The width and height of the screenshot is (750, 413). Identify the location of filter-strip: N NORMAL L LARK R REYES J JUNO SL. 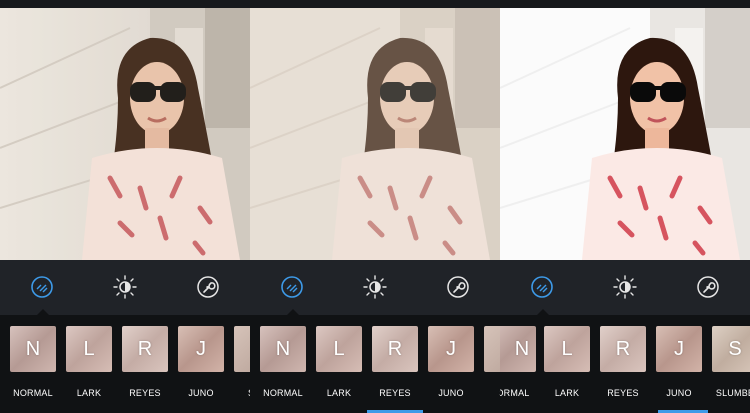
(375, 364).